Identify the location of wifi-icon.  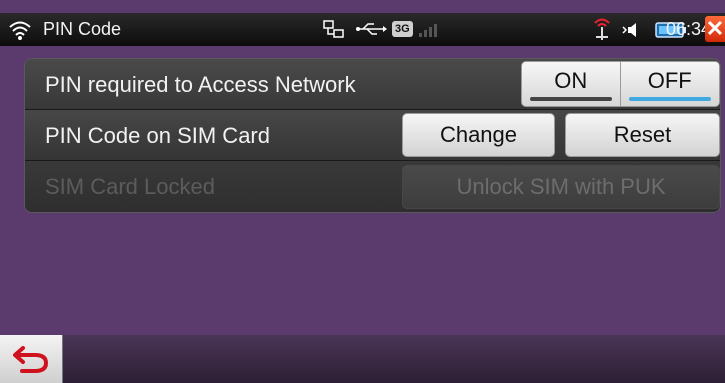
(20, 30).